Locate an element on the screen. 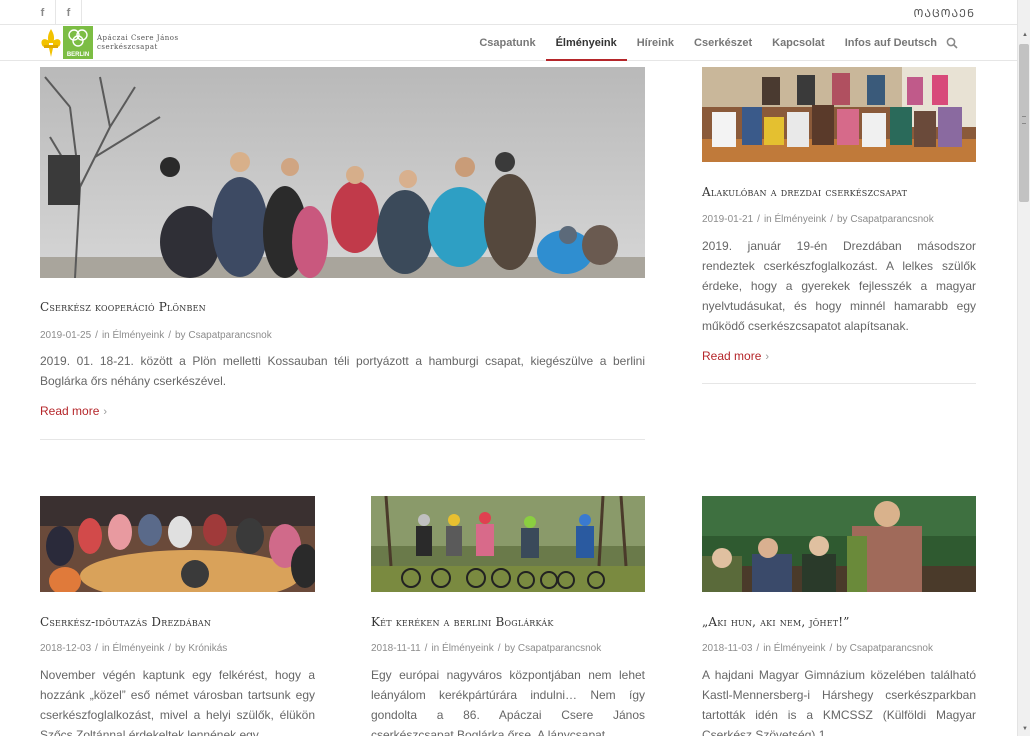 The height and width of the screenshot is (736, 1030). clover-icon is located at coordinates (78, 38).